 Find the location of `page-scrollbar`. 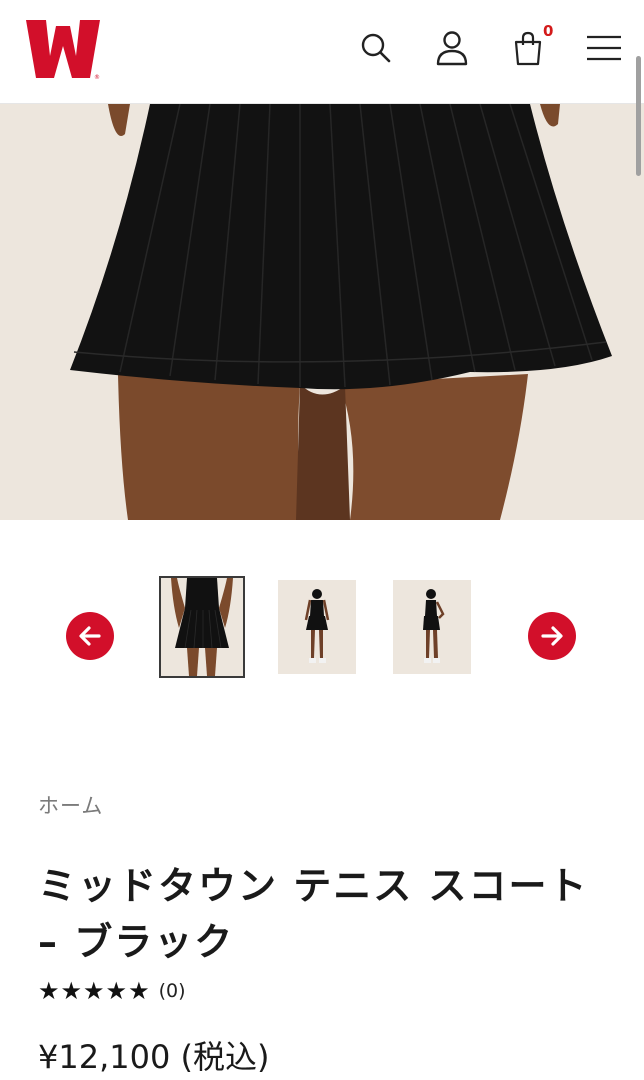

page-scrollbar is located at coordinates (638, 116).